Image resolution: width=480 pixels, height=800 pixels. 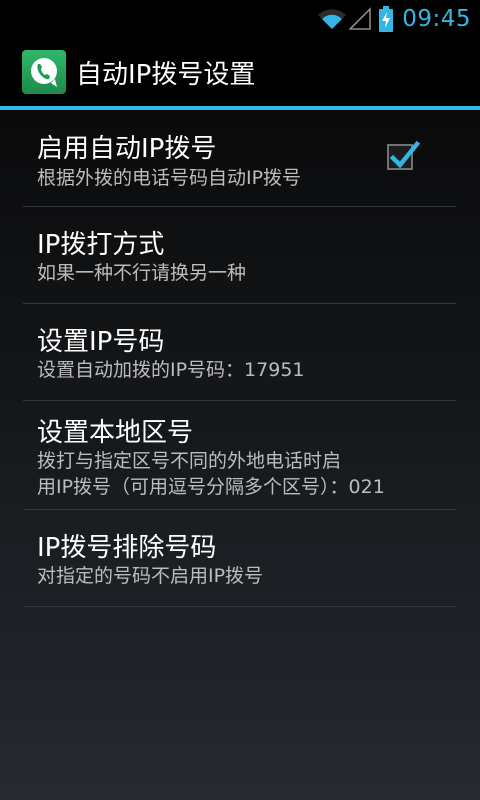 What do you see at coordinates (240, 19) in the screenshot?
I see `status-bar: 09:45` at bounding box center [240, 19].